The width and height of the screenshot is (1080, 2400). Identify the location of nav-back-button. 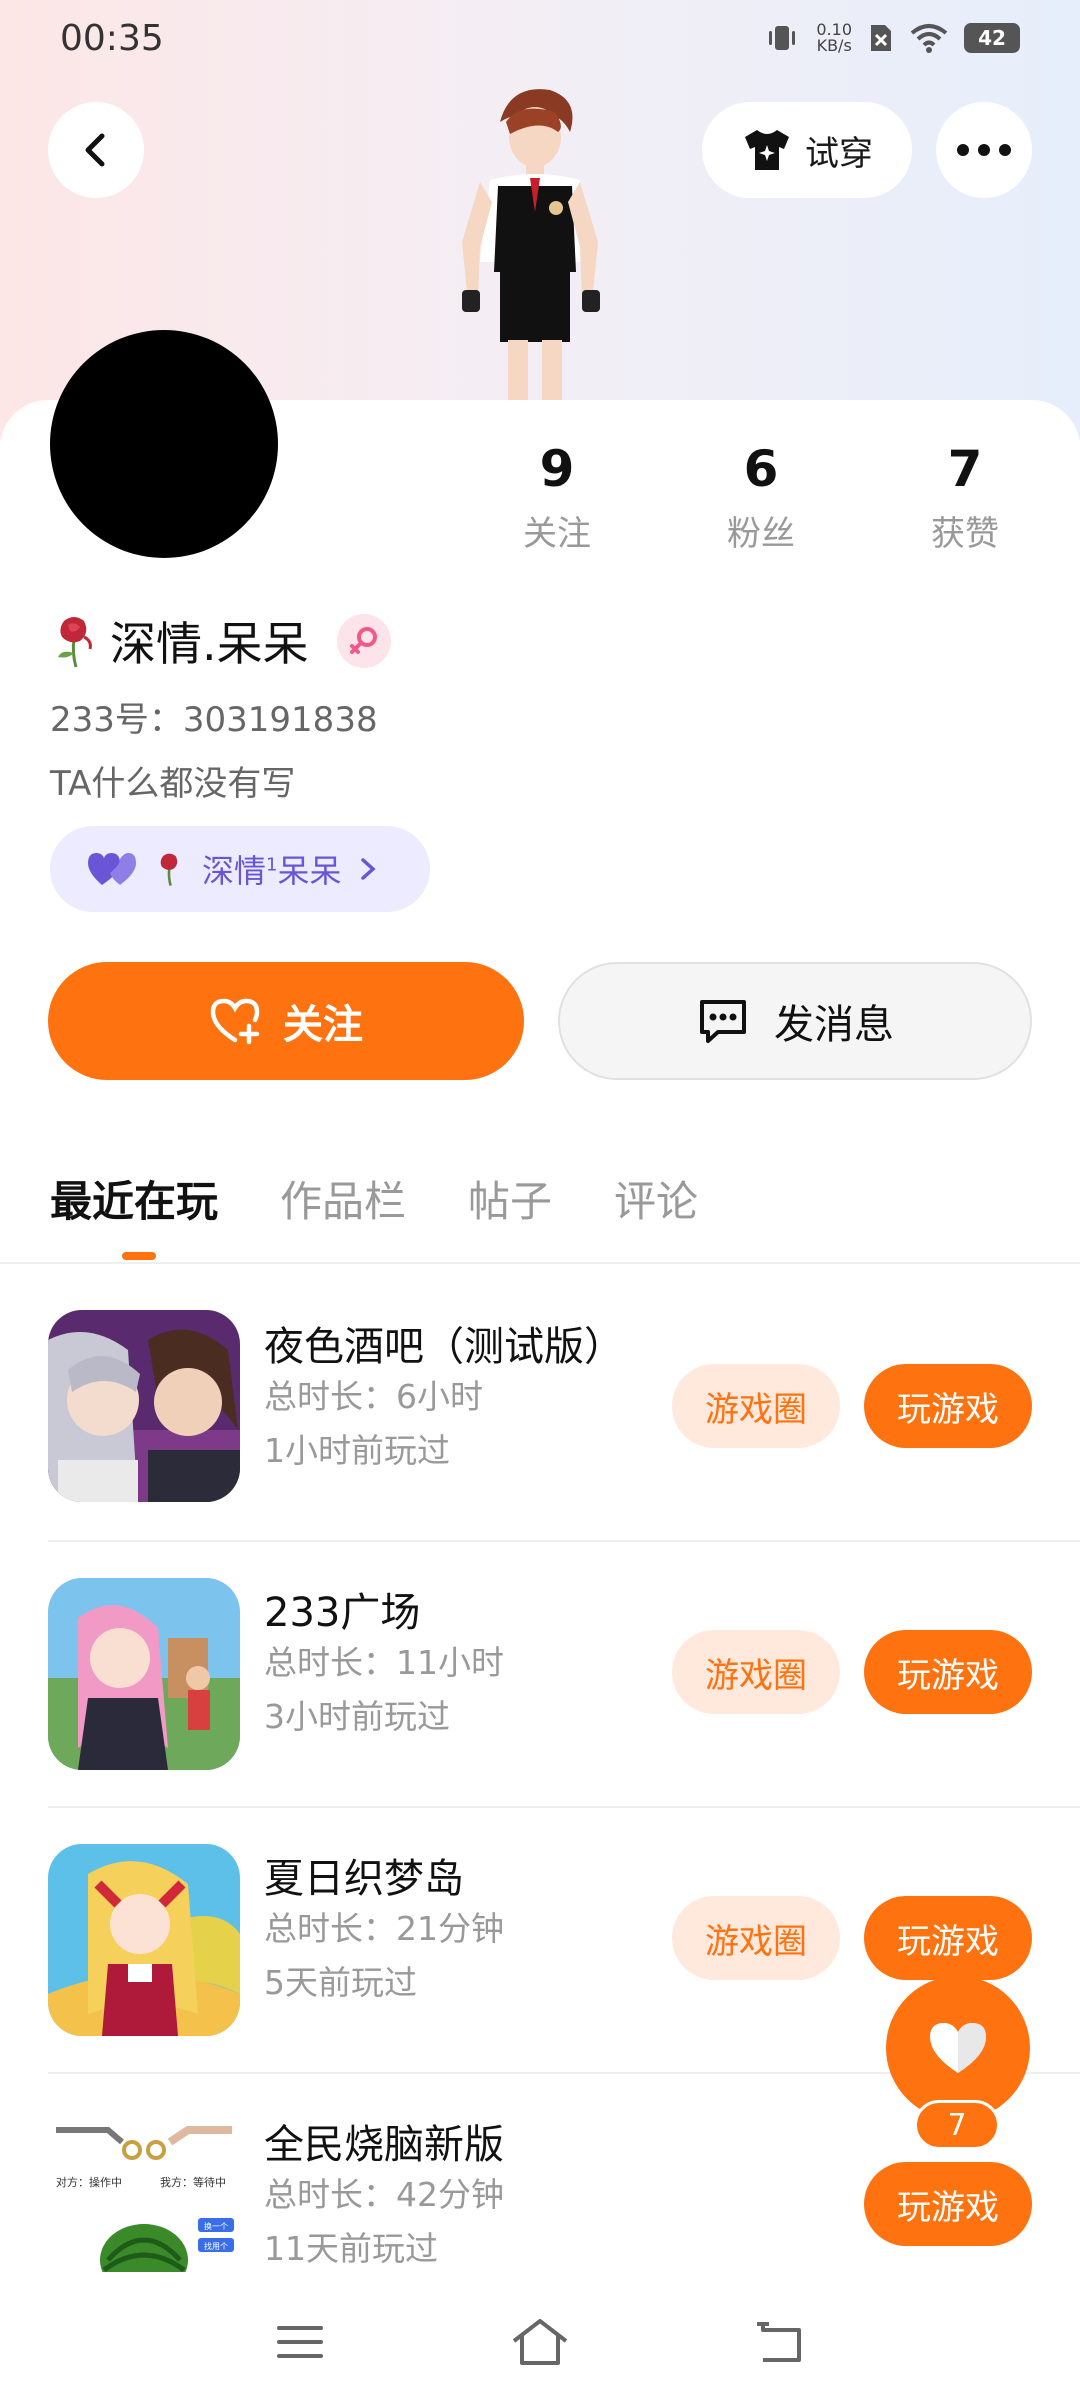
(780, 2342).